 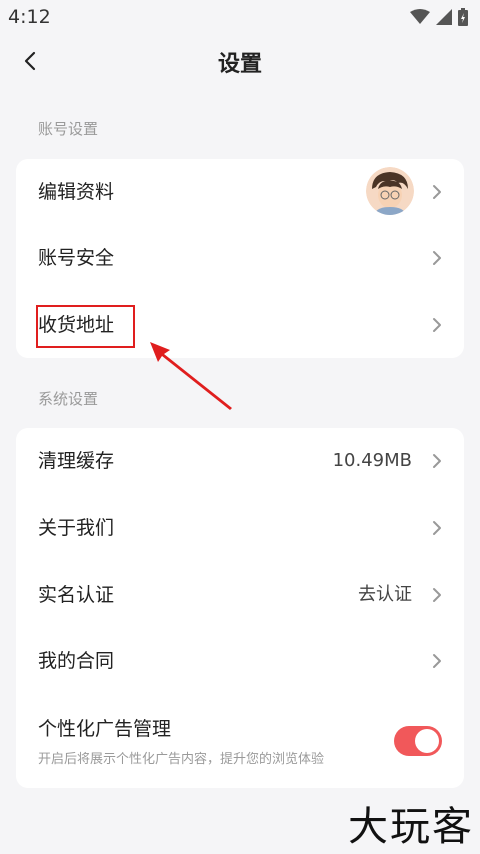 I want to click on cellular-signal-icon, so click(x=444, y=17).